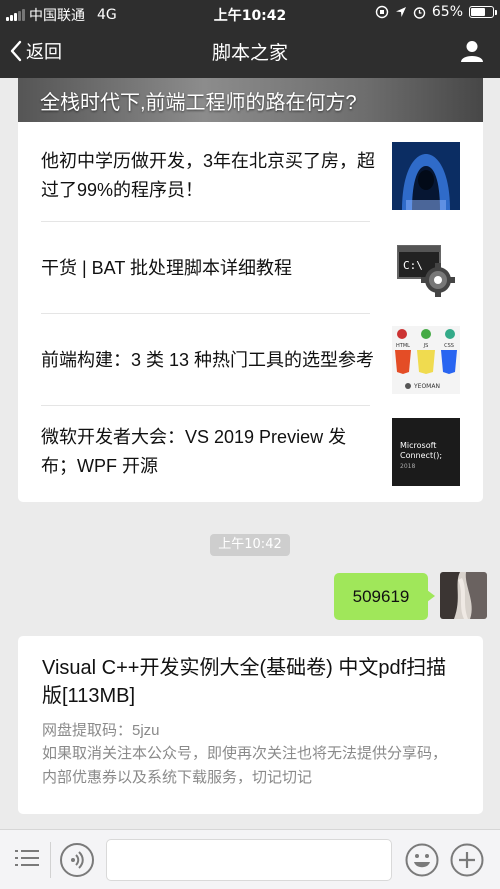 Image resolution: width=500 pixels, height=889 pixels. I want to click on article-item: 干货 | BAT 批处理脚本详细教程 C:\, so click(250, 268).